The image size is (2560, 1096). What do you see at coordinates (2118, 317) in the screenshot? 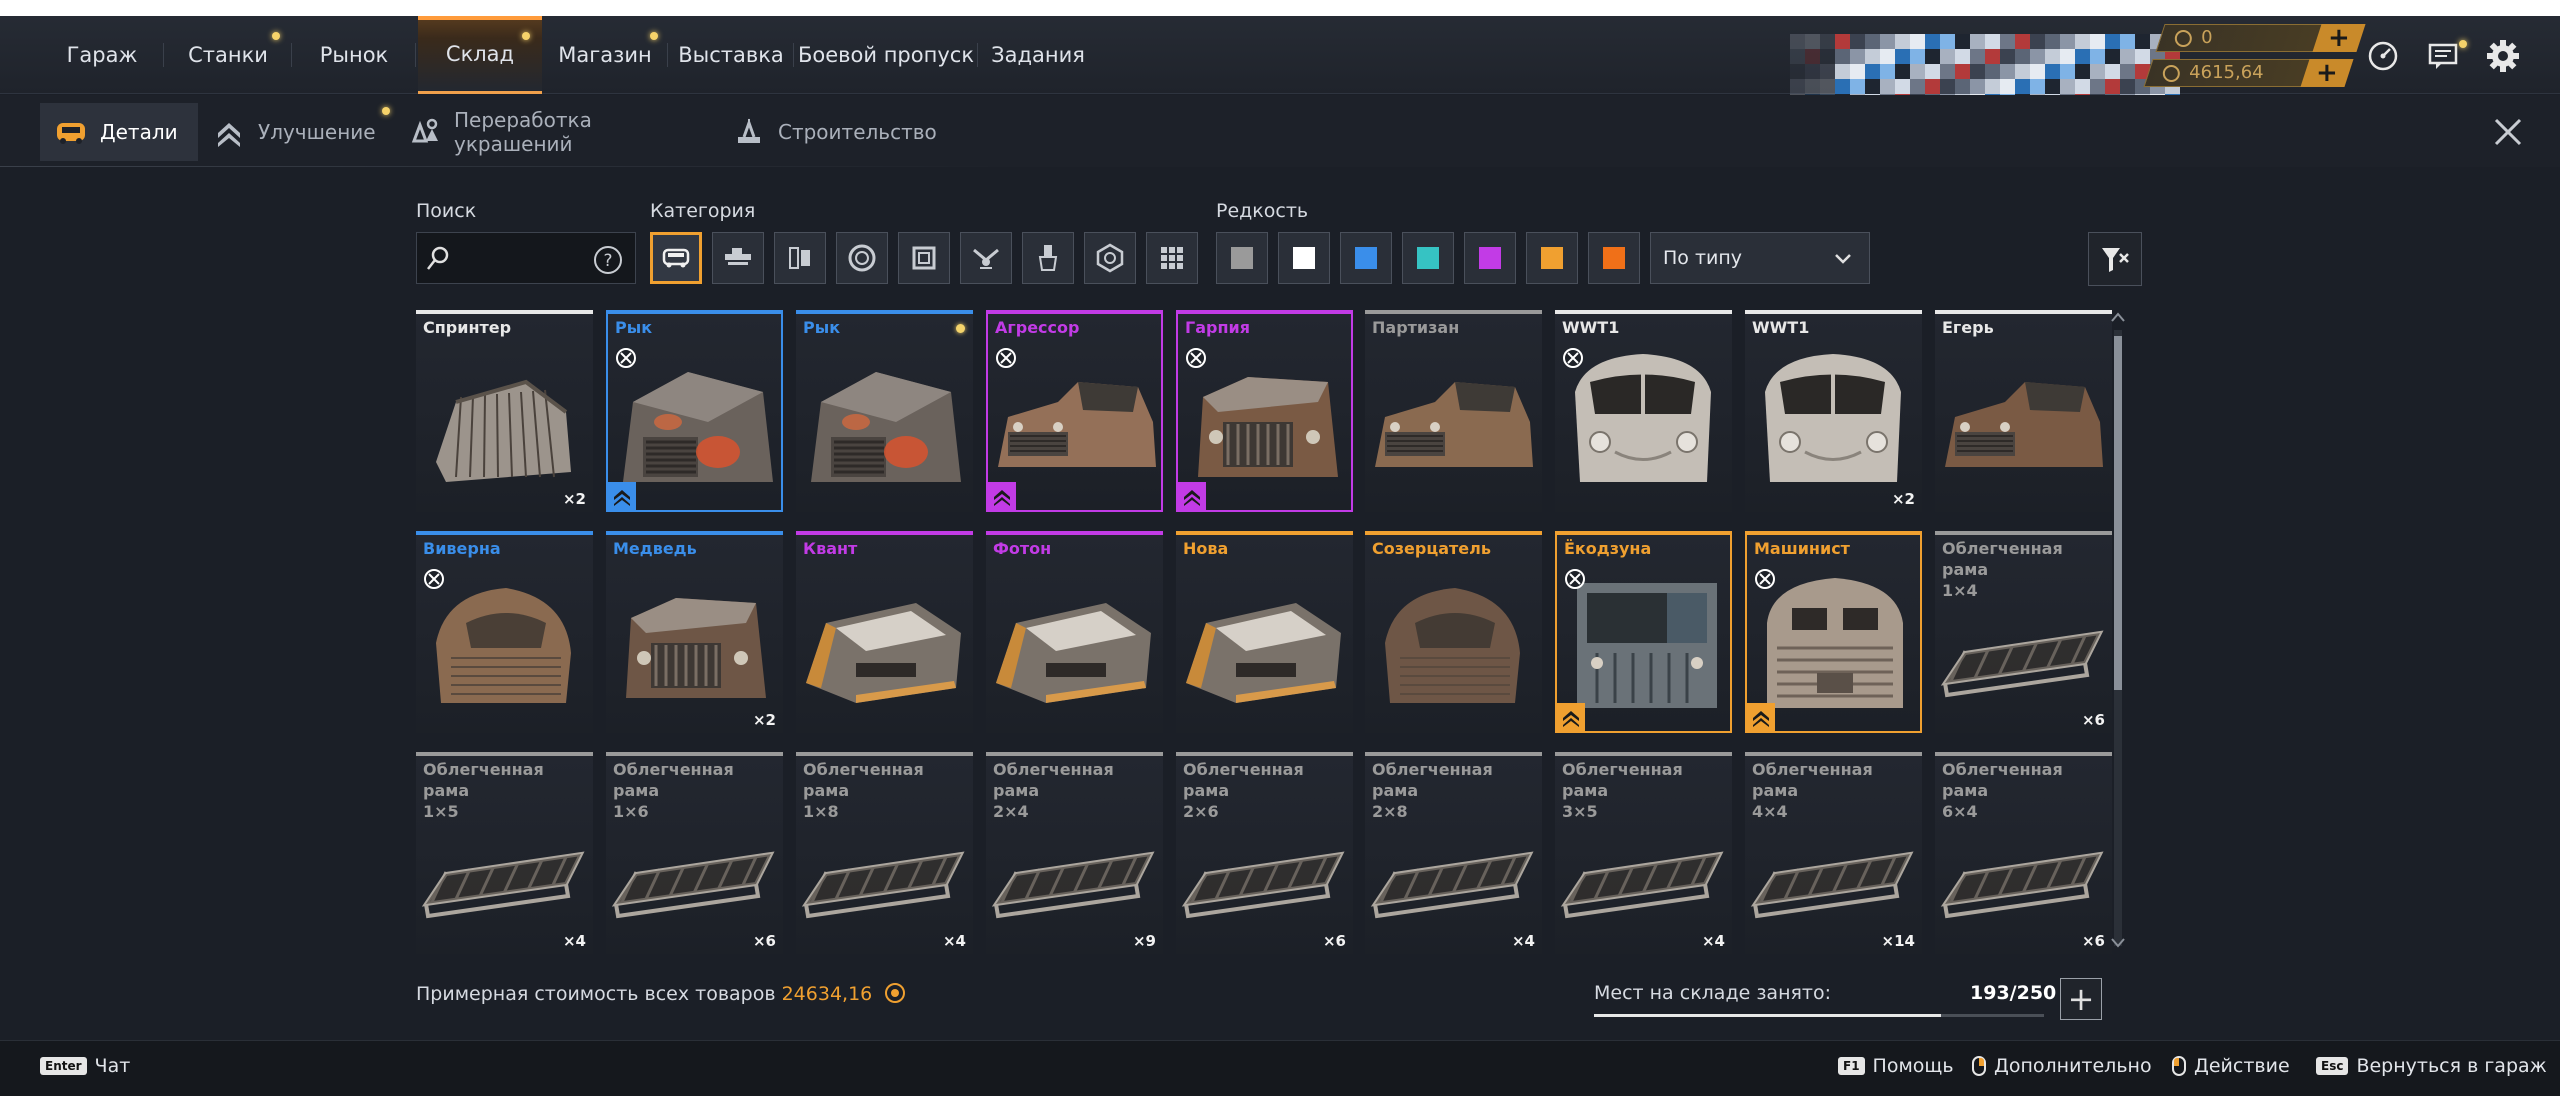
I see `scroll-up-icon` at bounding box center [2118, 317].